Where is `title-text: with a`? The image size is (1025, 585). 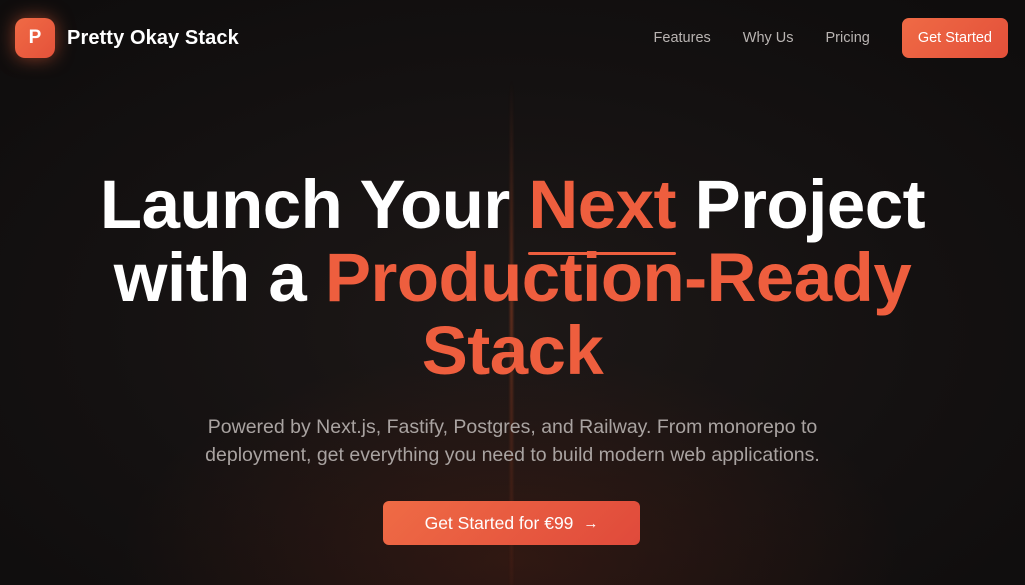 title-text: with a is located at coordinates (219, 277).